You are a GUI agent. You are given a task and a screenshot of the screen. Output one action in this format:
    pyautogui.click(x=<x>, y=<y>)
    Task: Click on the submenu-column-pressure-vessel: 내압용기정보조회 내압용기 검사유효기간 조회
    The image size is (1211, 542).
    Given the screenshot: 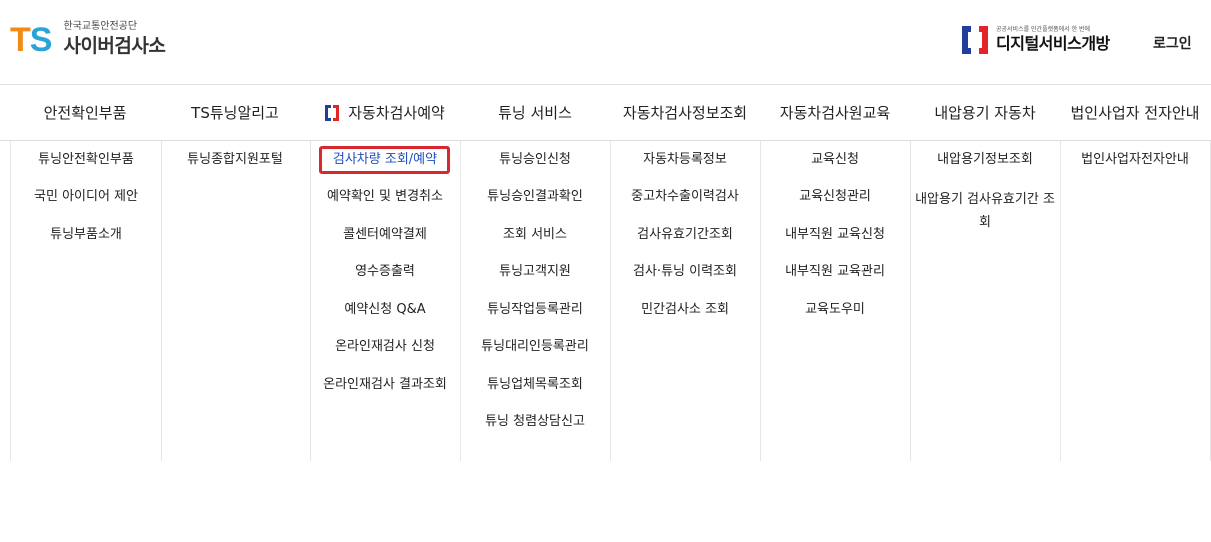 What is the action you would take?
    pyautogui.click(x=985, y=301)
    